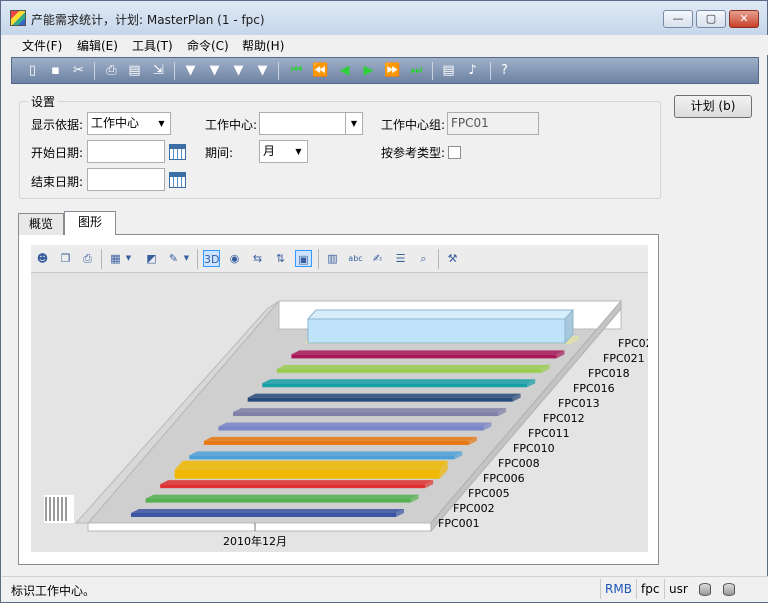 Image resolution: width=768 pixels, height=603 pixels. Describe the element at coordinates (211, 258) in the screenshot. I see `3d-icon: 3D` at that location.